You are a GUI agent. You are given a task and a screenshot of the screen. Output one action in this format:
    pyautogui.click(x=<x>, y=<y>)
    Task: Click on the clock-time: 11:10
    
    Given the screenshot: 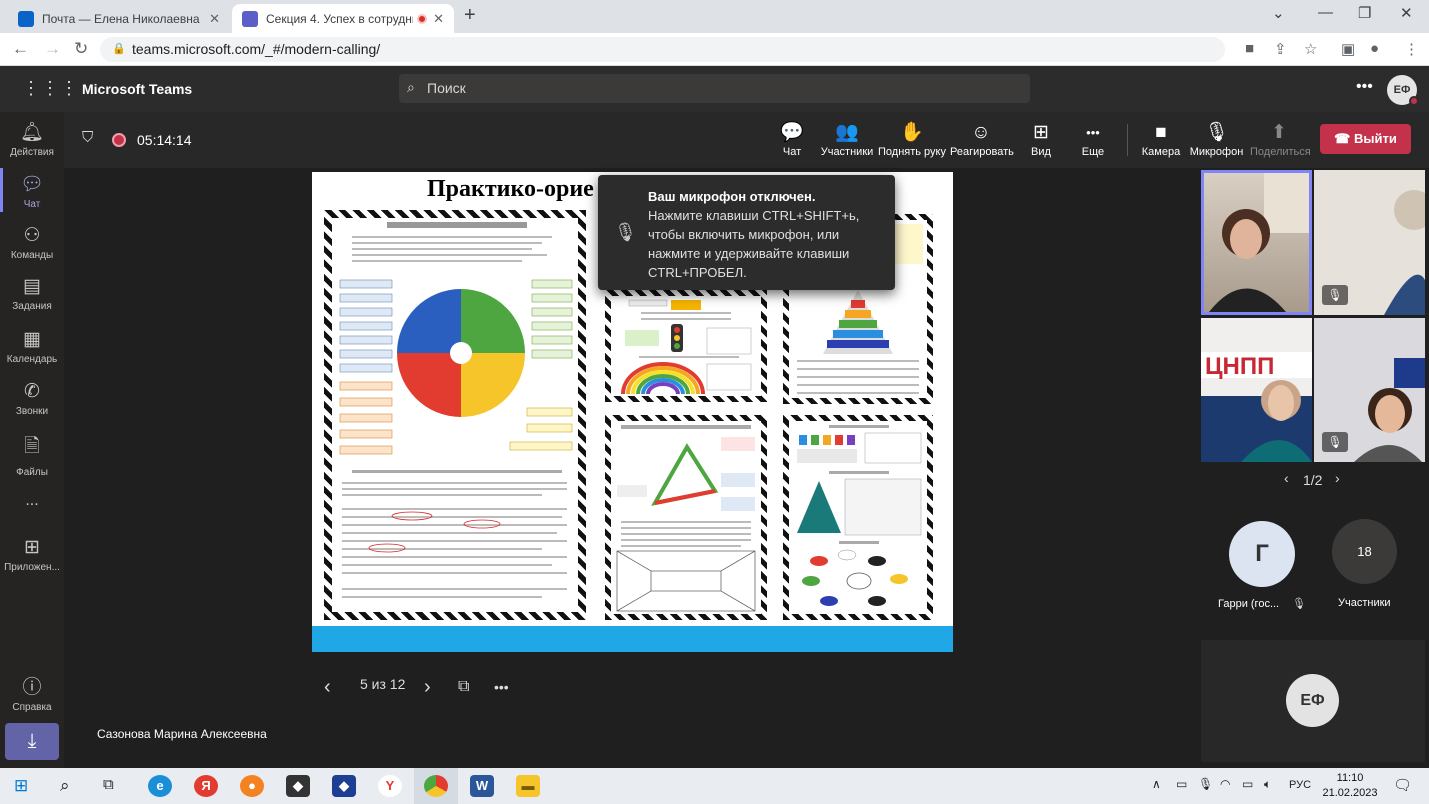 What is the action you would take?
    pyautogui.click(x=1350, y=778)
    